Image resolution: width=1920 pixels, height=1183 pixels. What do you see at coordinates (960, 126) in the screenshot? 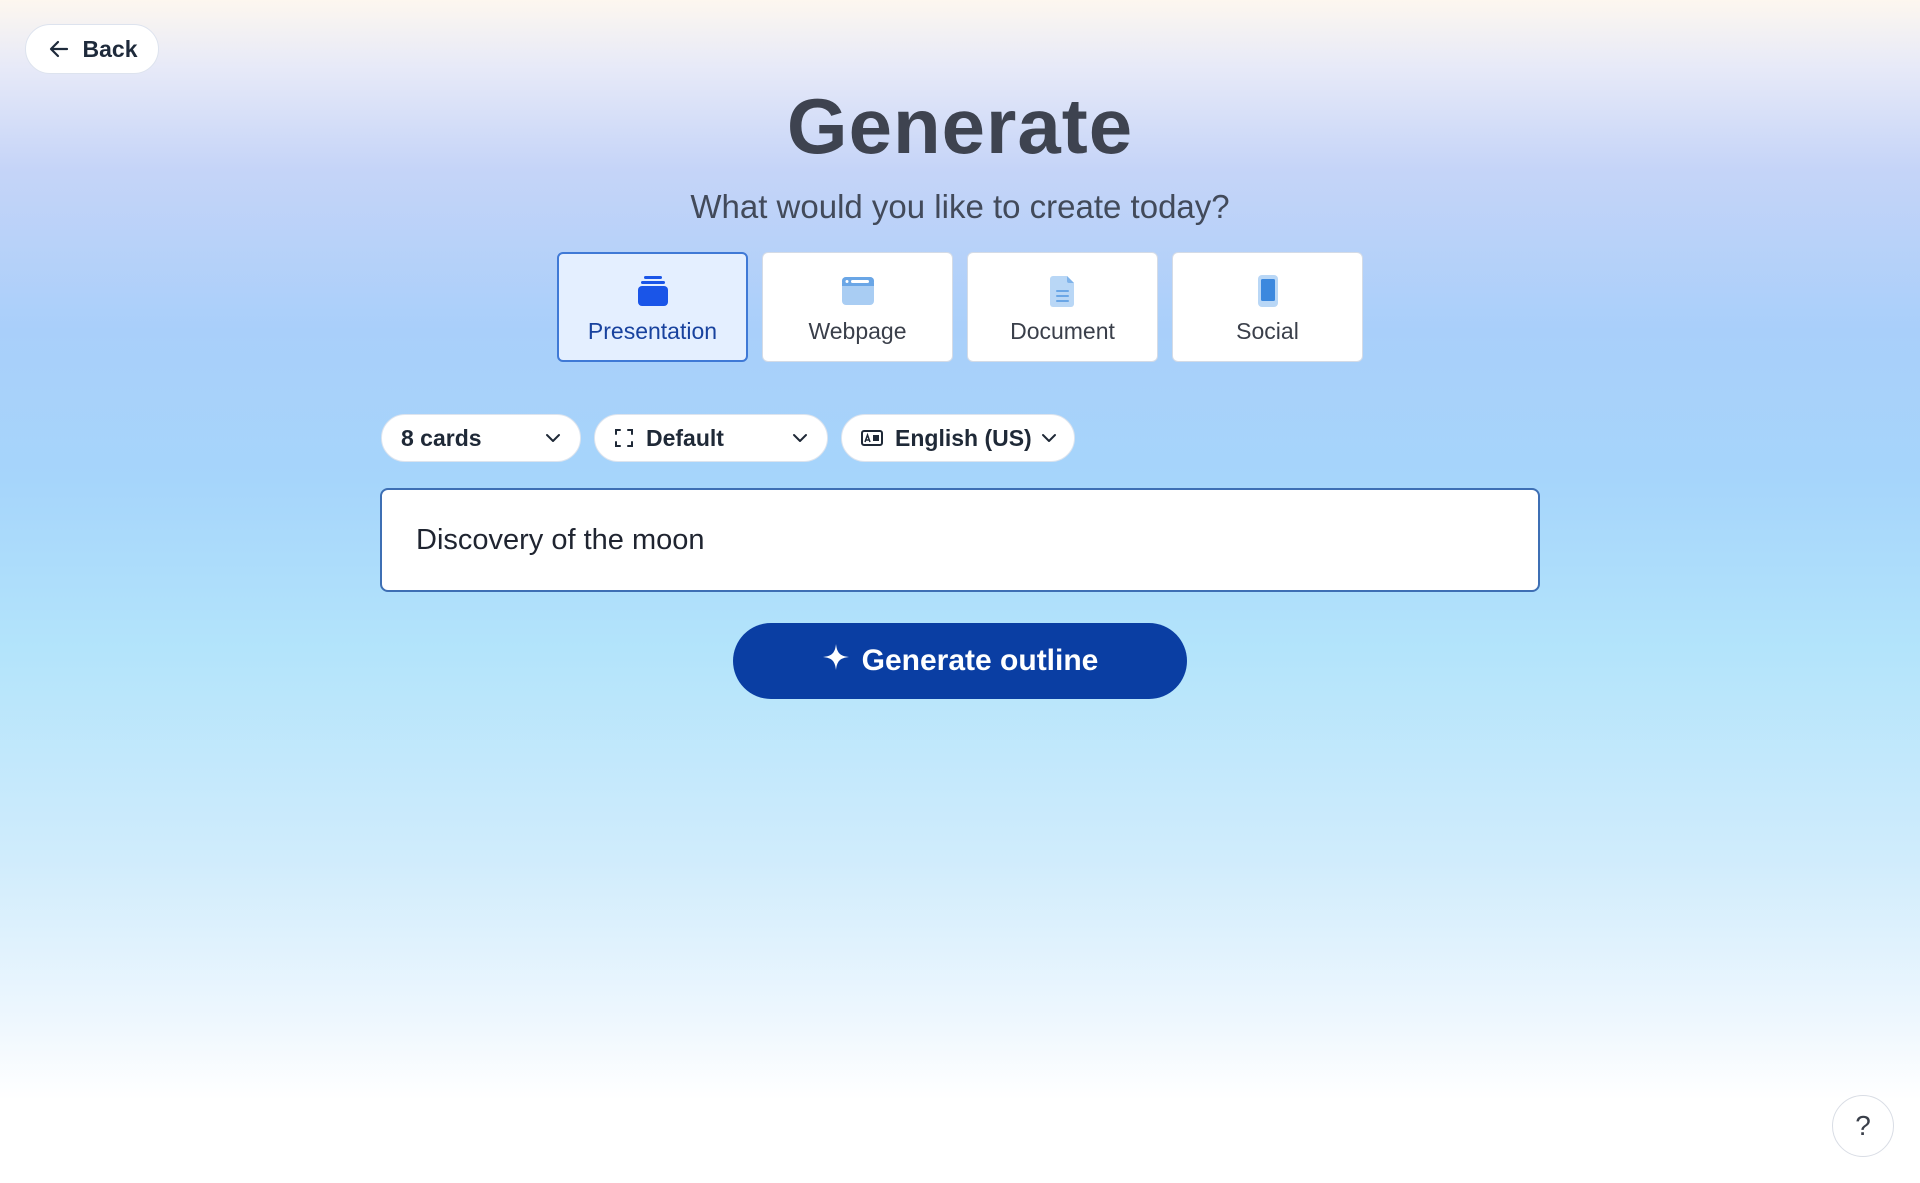
I see `page-title: Generate` at bounding box center [960, 126].